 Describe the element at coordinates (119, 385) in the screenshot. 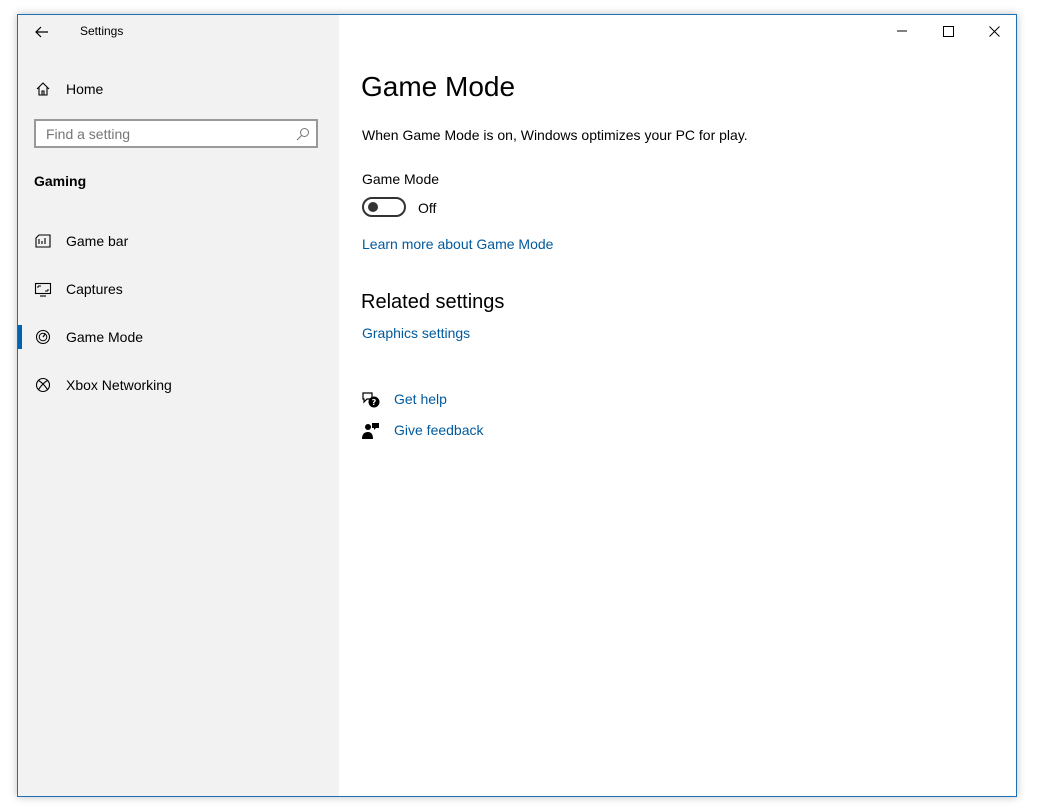

I see `sidebar-item-label: Xbox Networking` at that location.